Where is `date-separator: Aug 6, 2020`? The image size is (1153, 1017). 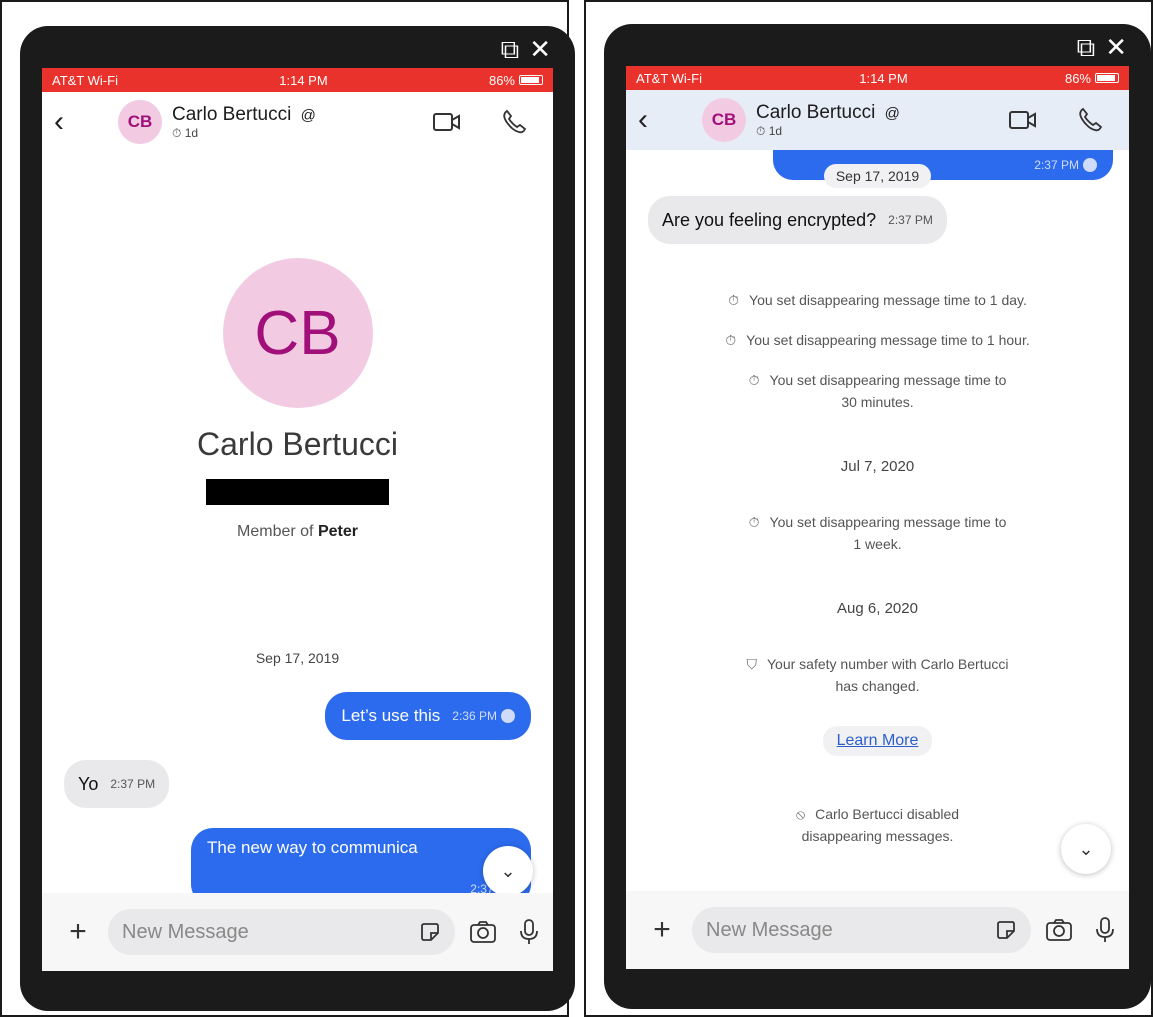
date-separator: Aug 6, 2020 is located at coordinates (877, 608).